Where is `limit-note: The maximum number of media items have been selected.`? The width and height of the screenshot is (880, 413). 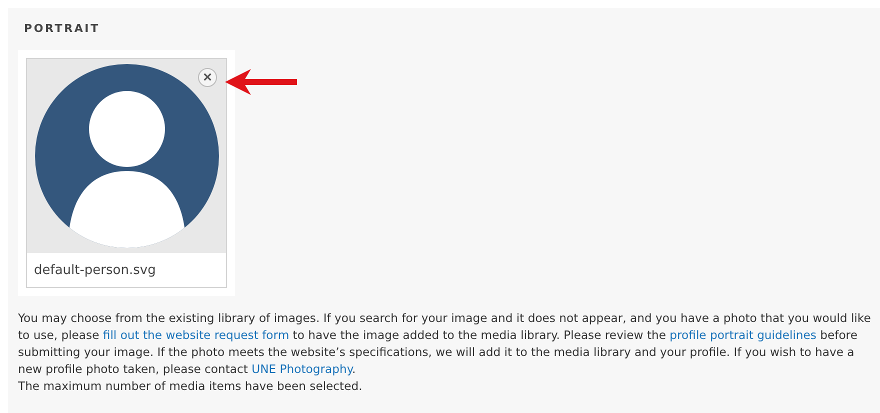
limit-note: The maximum number of media items have been selected. is located at coordinates (191, 386).